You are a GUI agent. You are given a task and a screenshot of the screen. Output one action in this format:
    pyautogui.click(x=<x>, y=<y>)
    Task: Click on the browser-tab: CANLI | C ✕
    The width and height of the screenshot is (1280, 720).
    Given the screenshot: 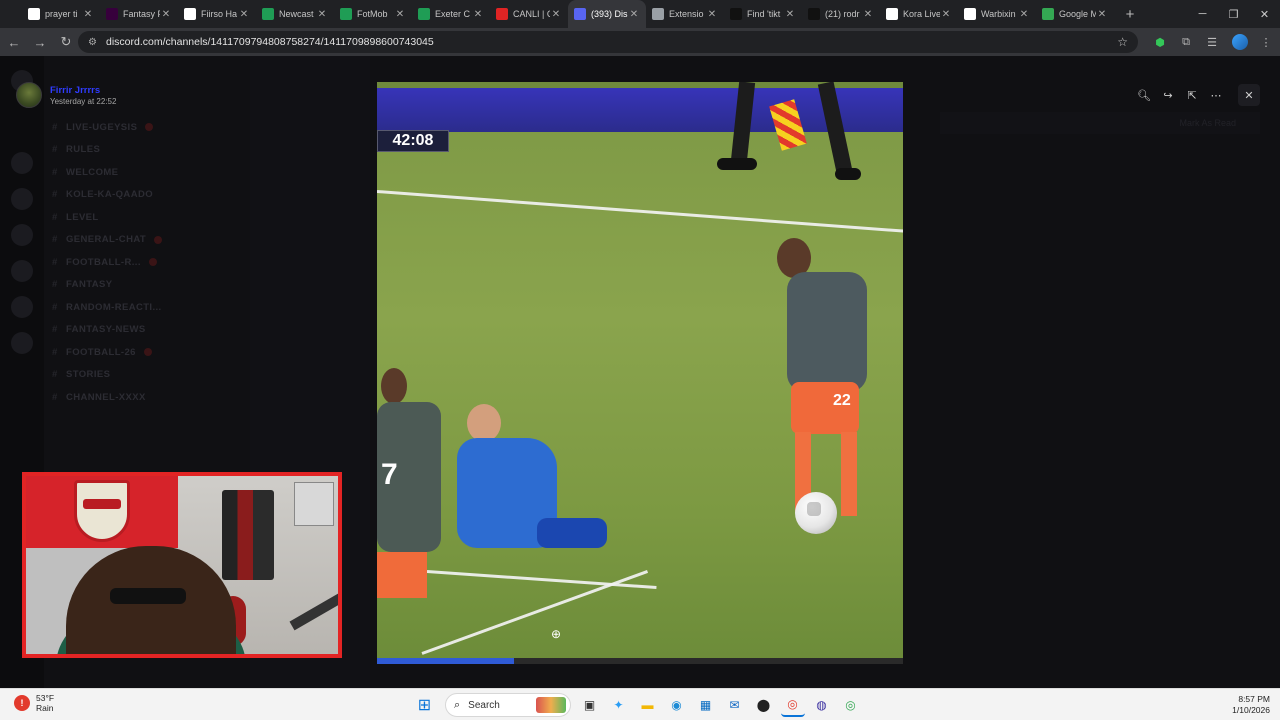 What is the action you would take?
    pyautogui.click(x=529, y=14)
    